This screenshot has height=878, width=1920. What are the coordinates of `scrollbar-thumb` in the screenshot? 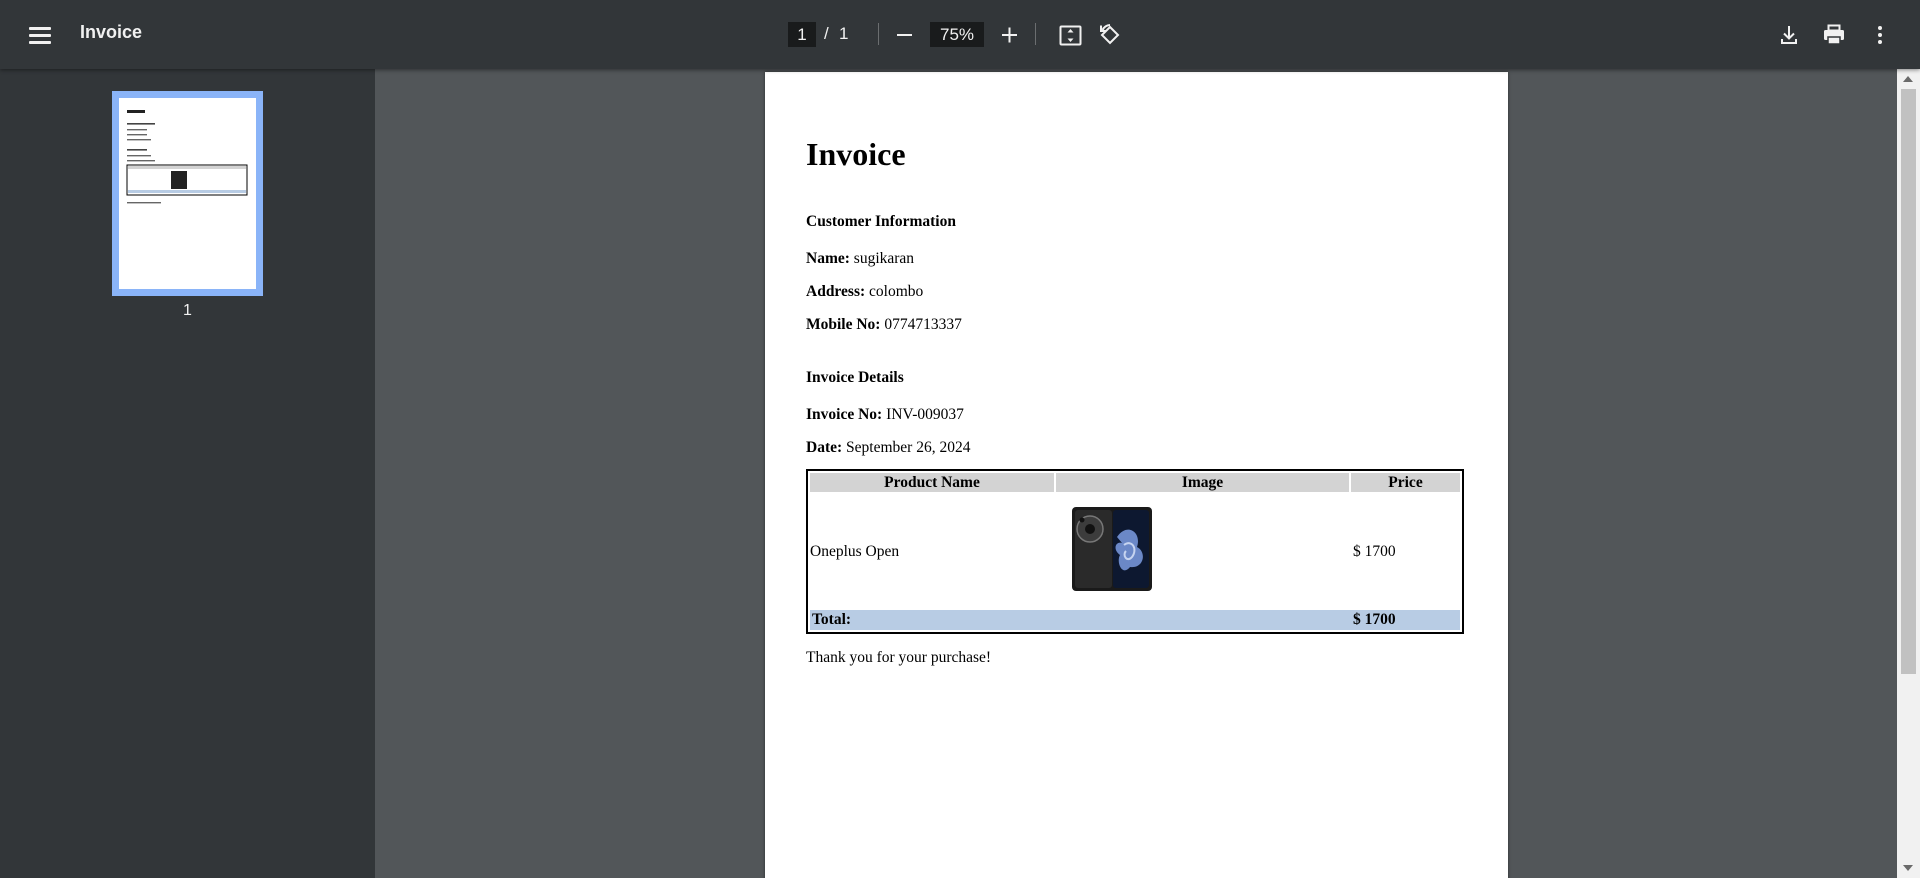 It's located at (1908, 381).